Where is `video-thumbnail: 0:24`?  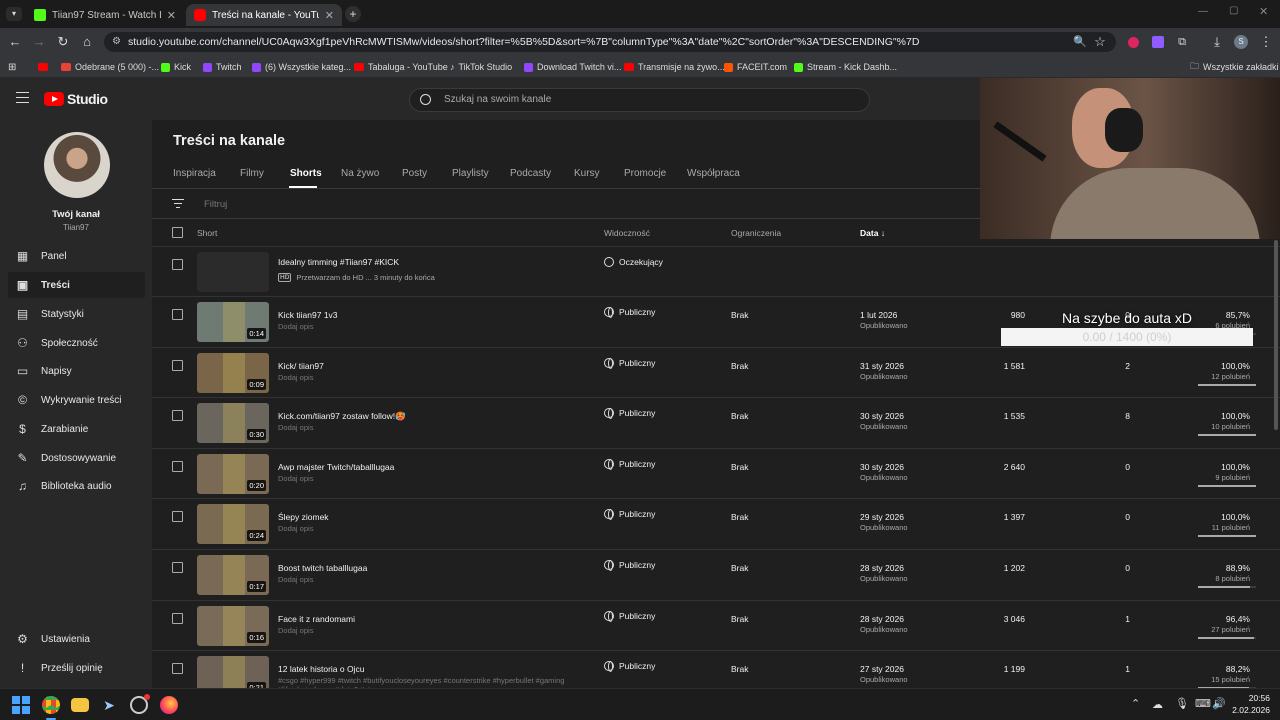
video-thumbnail: 0:24 is located at coordinates (233, 524).